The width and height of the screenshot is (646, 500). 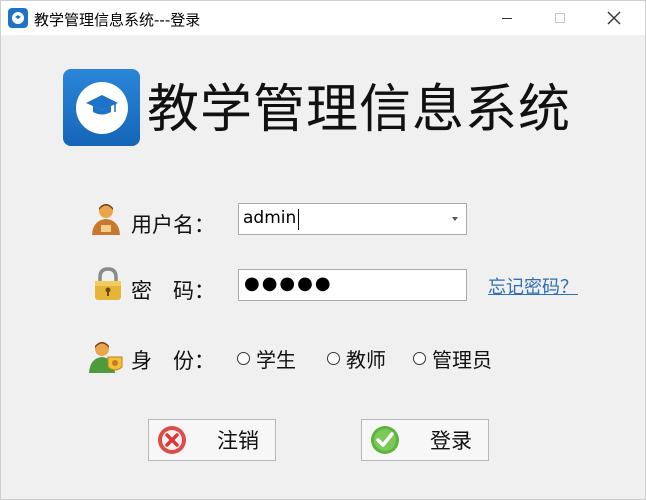 I want to click on role-label: 身 份：, so click(x=173, y=361).